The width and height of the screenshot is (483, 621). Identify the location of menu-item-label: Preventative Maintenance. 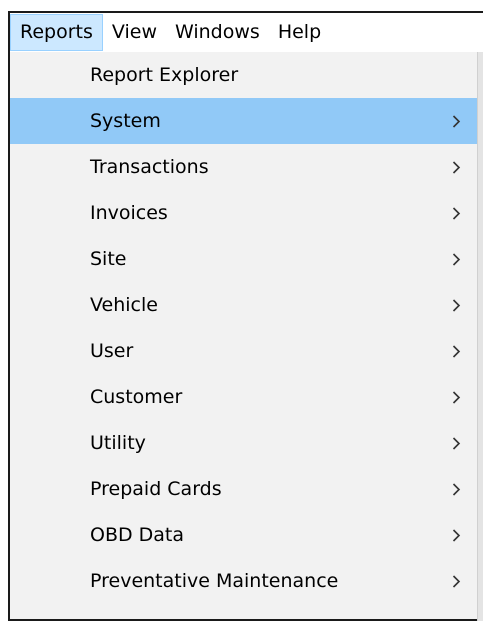
(214, 581).